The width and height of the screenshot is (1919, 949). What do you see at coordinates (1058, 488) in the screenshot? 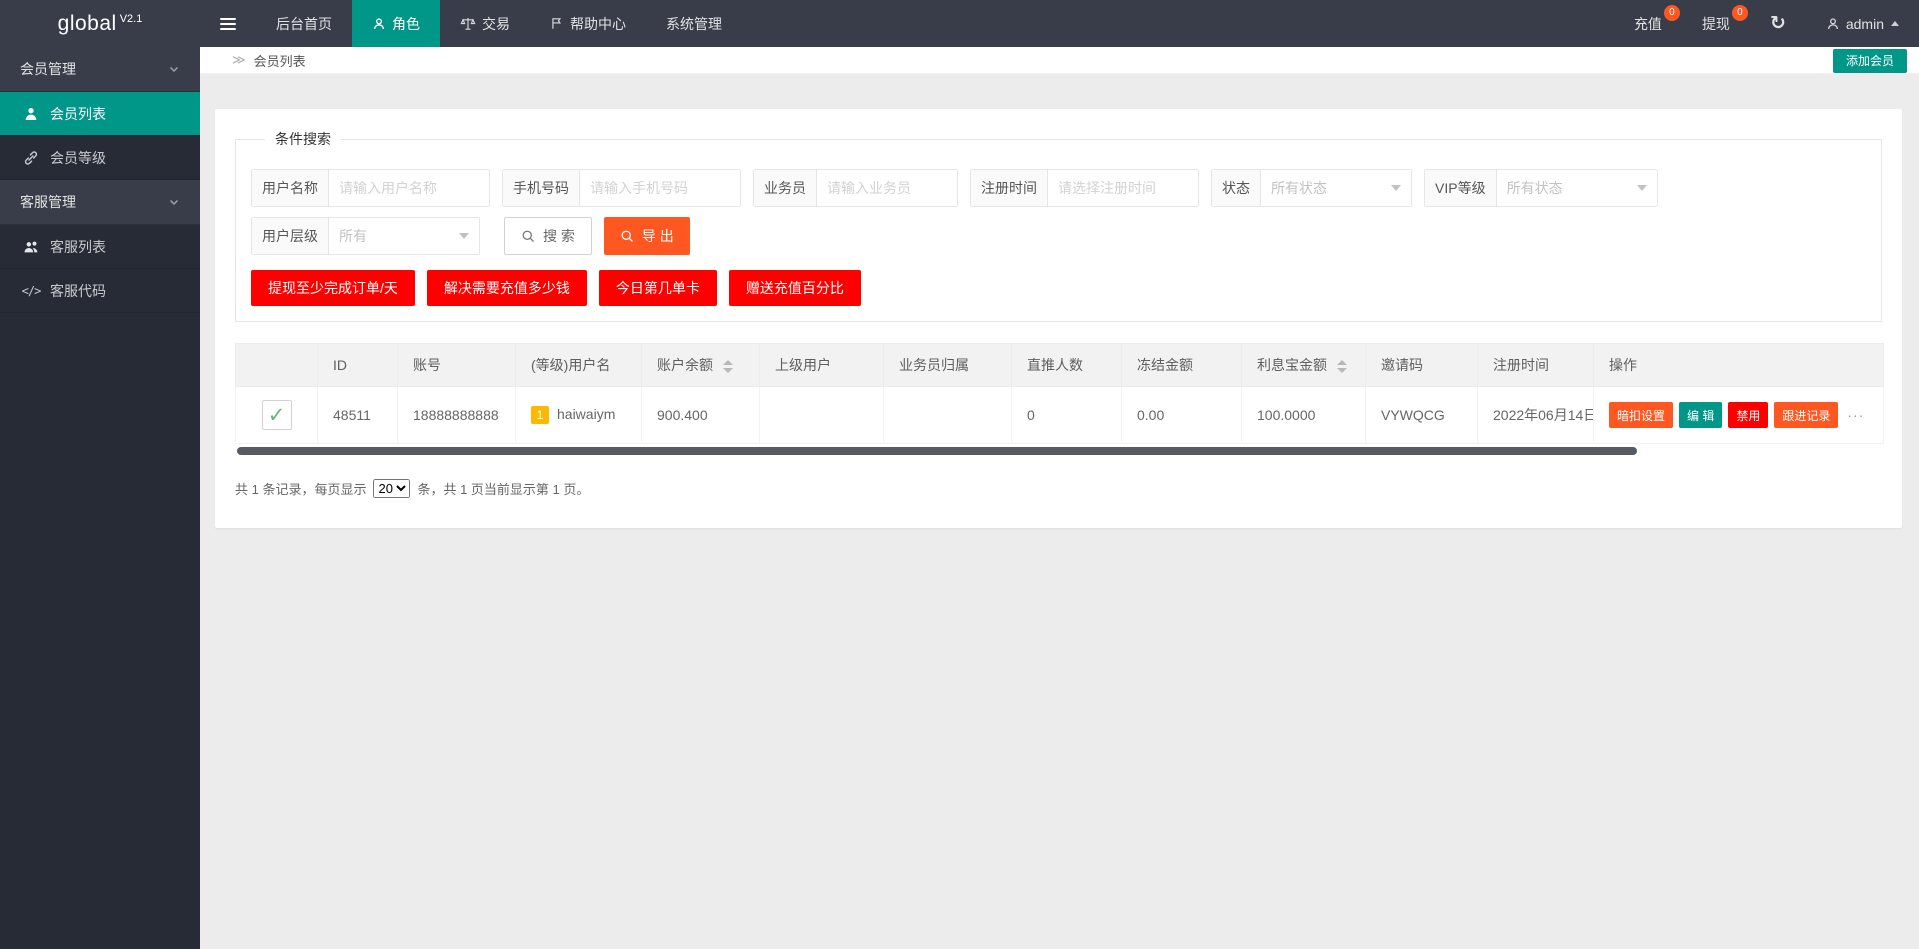
I see `pagination: 共 1 条记录，每页显示 20 条，共 1 页当前显示第 1 页。` at bounding box center [1058, 488].